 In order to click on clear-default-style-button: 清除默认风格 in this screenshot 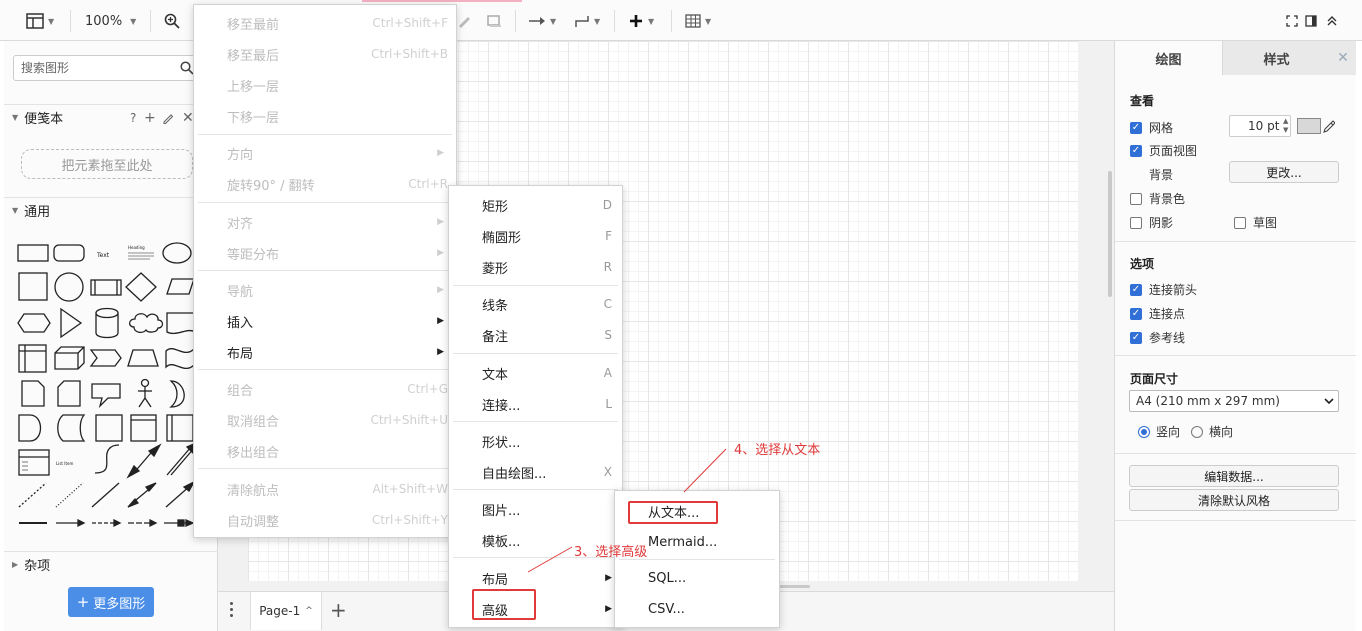, I will do `click(1234, 500)`.